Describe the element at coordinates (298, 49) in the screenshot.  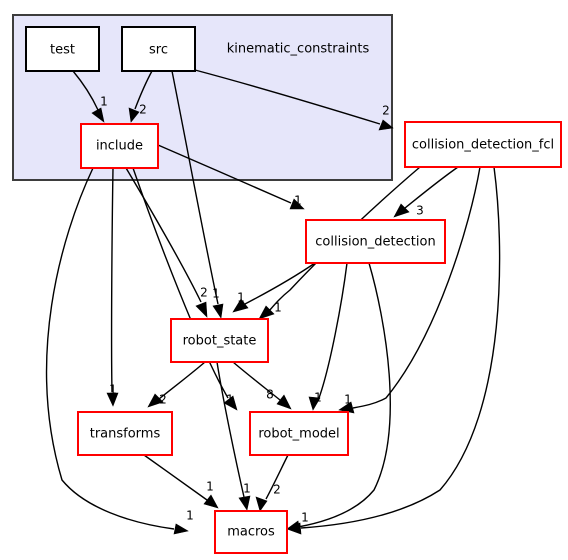
I see `cluster-label: kinematic_constraints` at that location.